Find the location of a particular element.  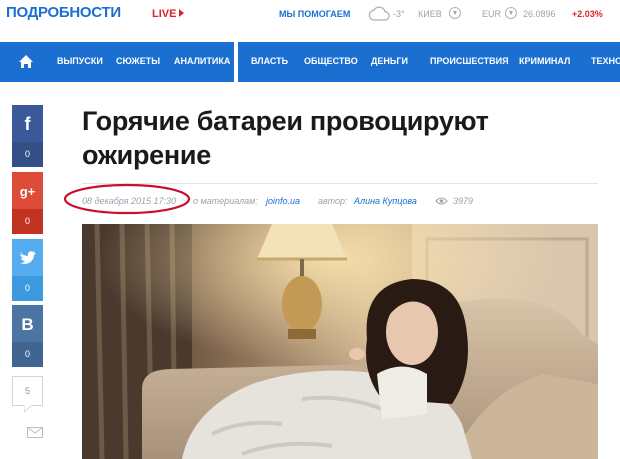

facebook-share: f 0 is located at coordinates (27, 136).